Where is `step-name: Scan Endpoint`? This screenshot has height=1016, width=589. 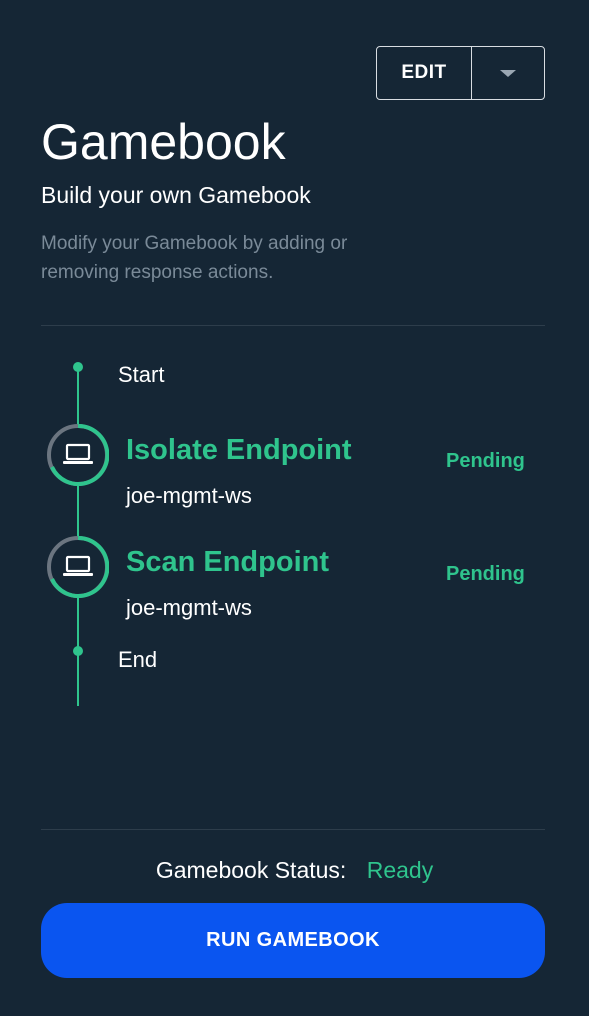 step-name: Scan Endpoint is located at coordinates (227, 562).